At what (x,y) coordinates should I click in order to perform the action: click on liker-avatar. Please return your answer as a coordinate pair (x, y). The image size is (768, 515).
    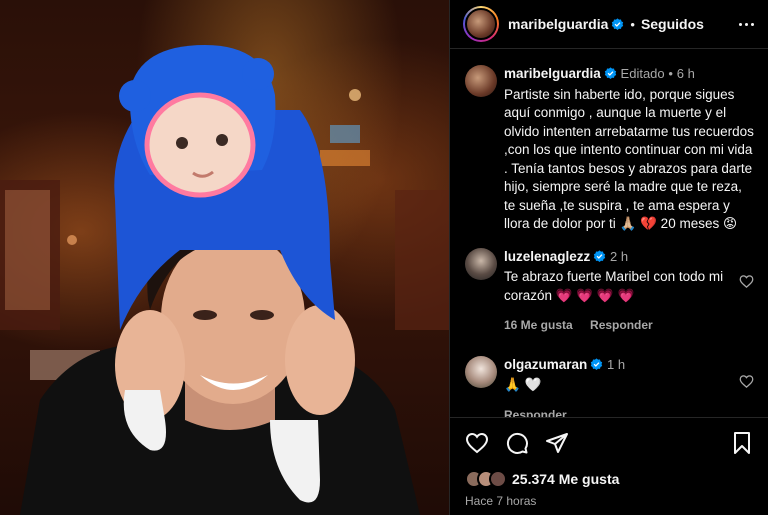
    Looking at the image, I should click on (498, 479).